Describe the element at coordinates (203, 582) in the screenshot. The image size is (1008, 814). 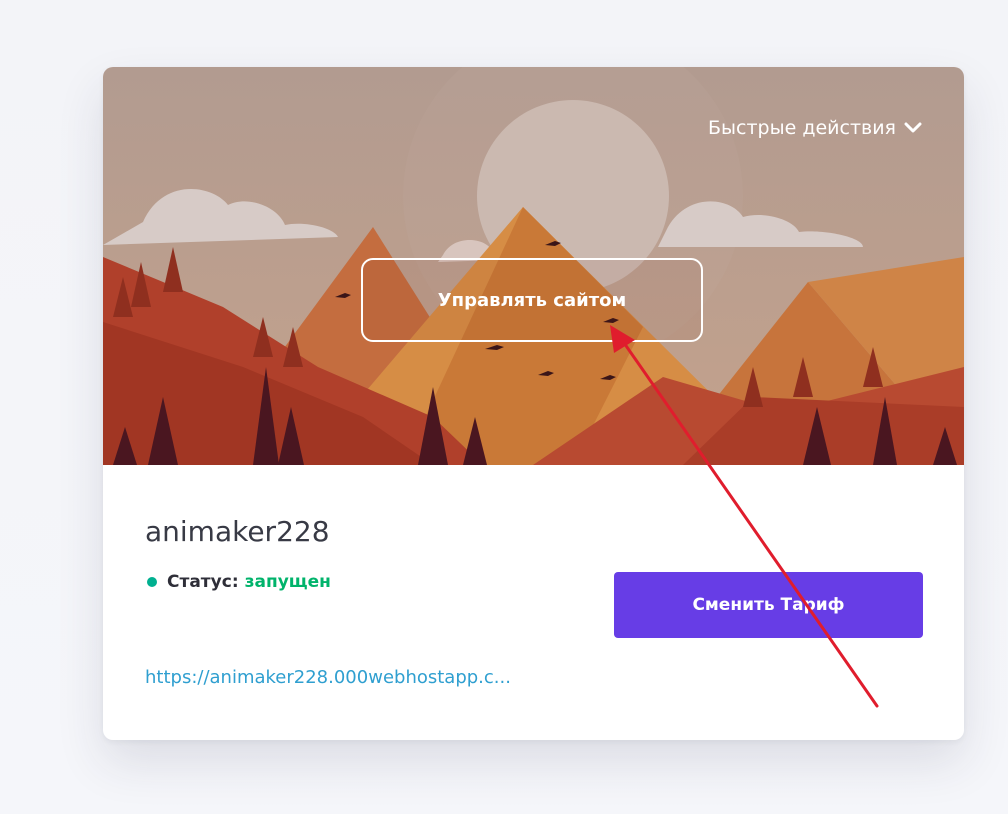
I see `status-label: Статус:` at that location.